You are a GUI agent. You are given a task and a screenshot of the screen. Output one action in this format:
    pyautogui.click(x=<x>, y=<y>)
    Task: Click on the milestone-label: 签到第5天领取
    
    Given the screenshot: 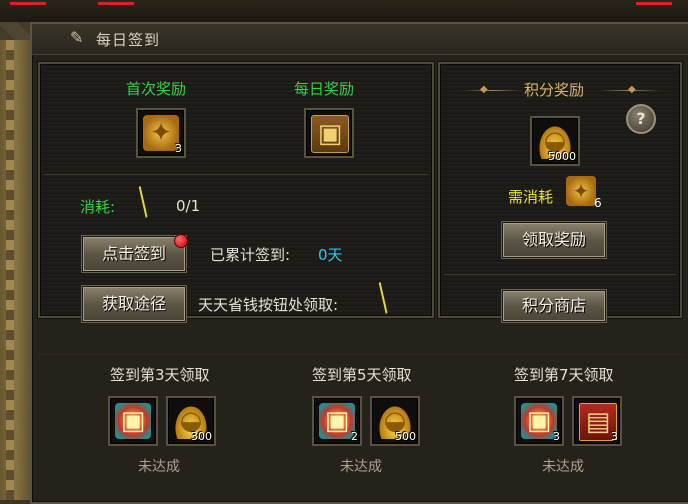 What is the action you would take?
    pyautogui.click(x=362, y=375)
    